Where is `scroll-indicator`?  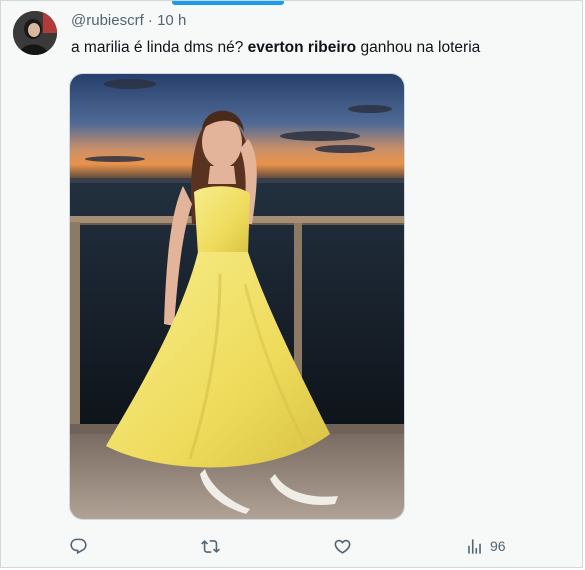 scroll-indicator is located at coordinates (228, 3).